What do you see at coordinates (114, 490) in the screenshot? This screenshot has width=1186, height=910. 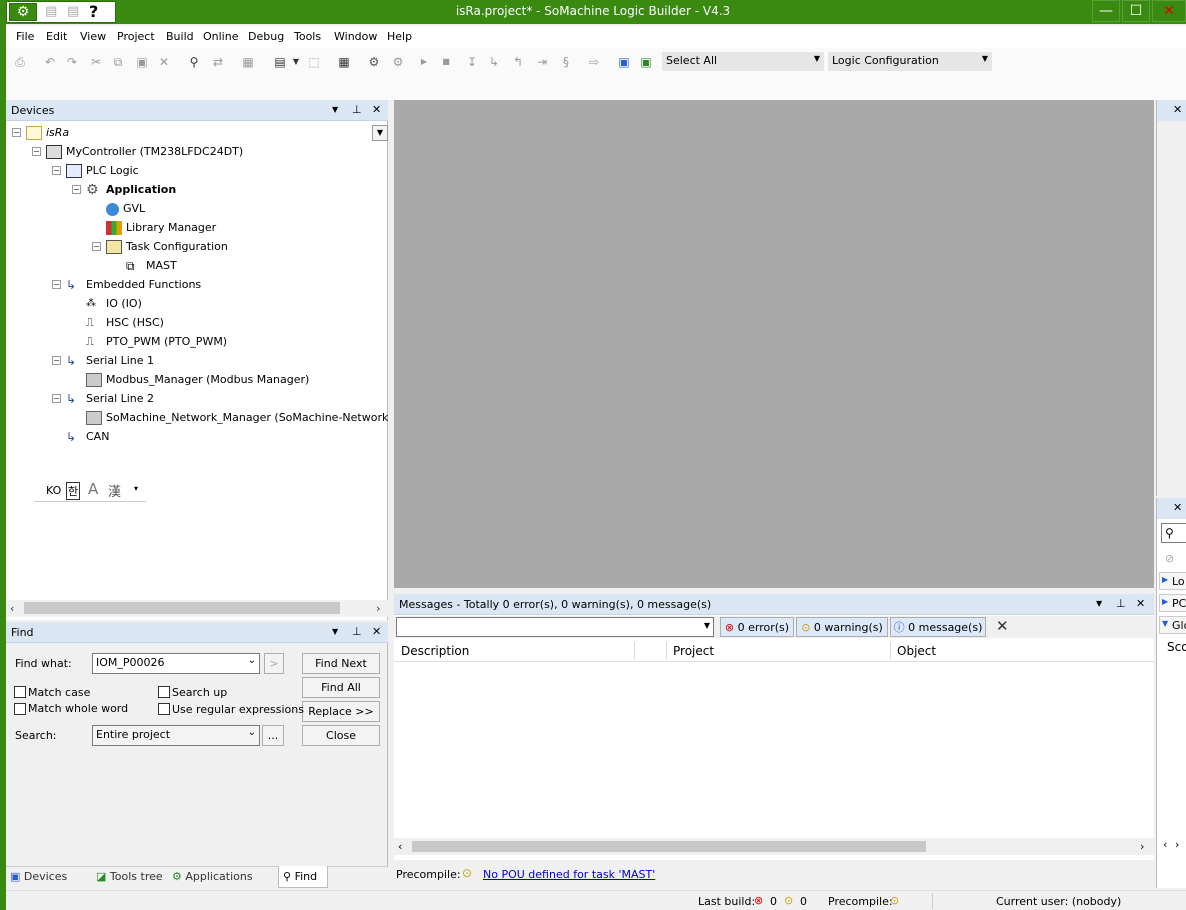 I see `ime-hanja-icon: 漢` at bounding box center [114, 490].